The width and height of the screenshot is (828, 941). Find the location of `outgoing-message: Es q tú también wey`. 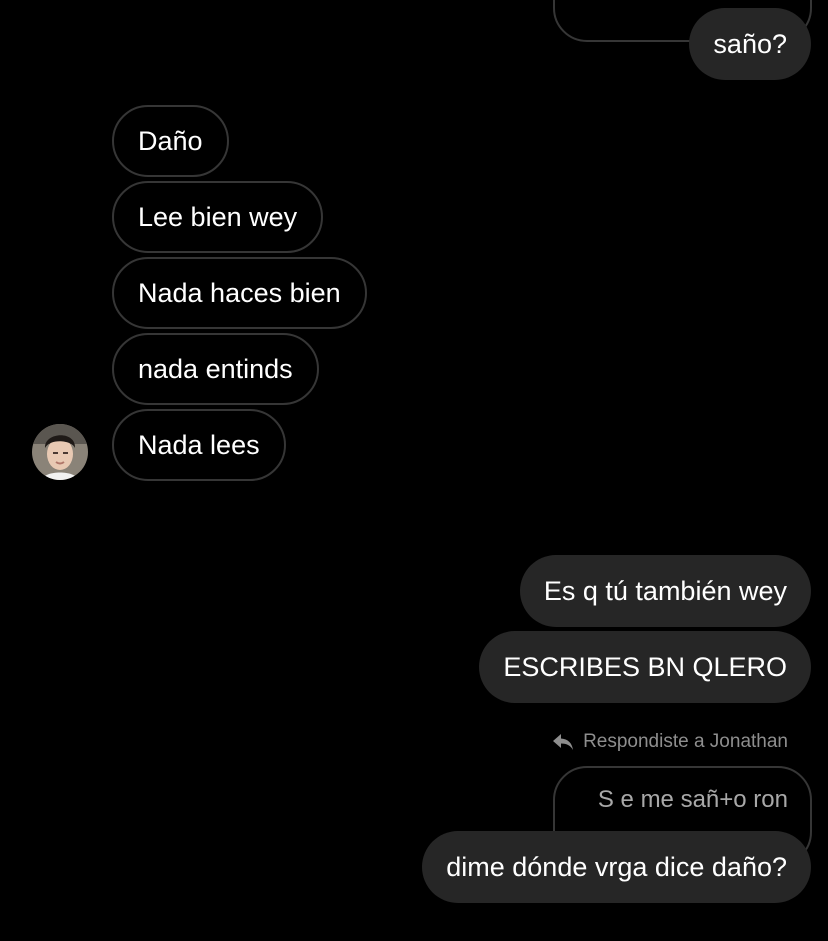

outgoing-message: Es q tú también wey is located at coordinates (665, 591).